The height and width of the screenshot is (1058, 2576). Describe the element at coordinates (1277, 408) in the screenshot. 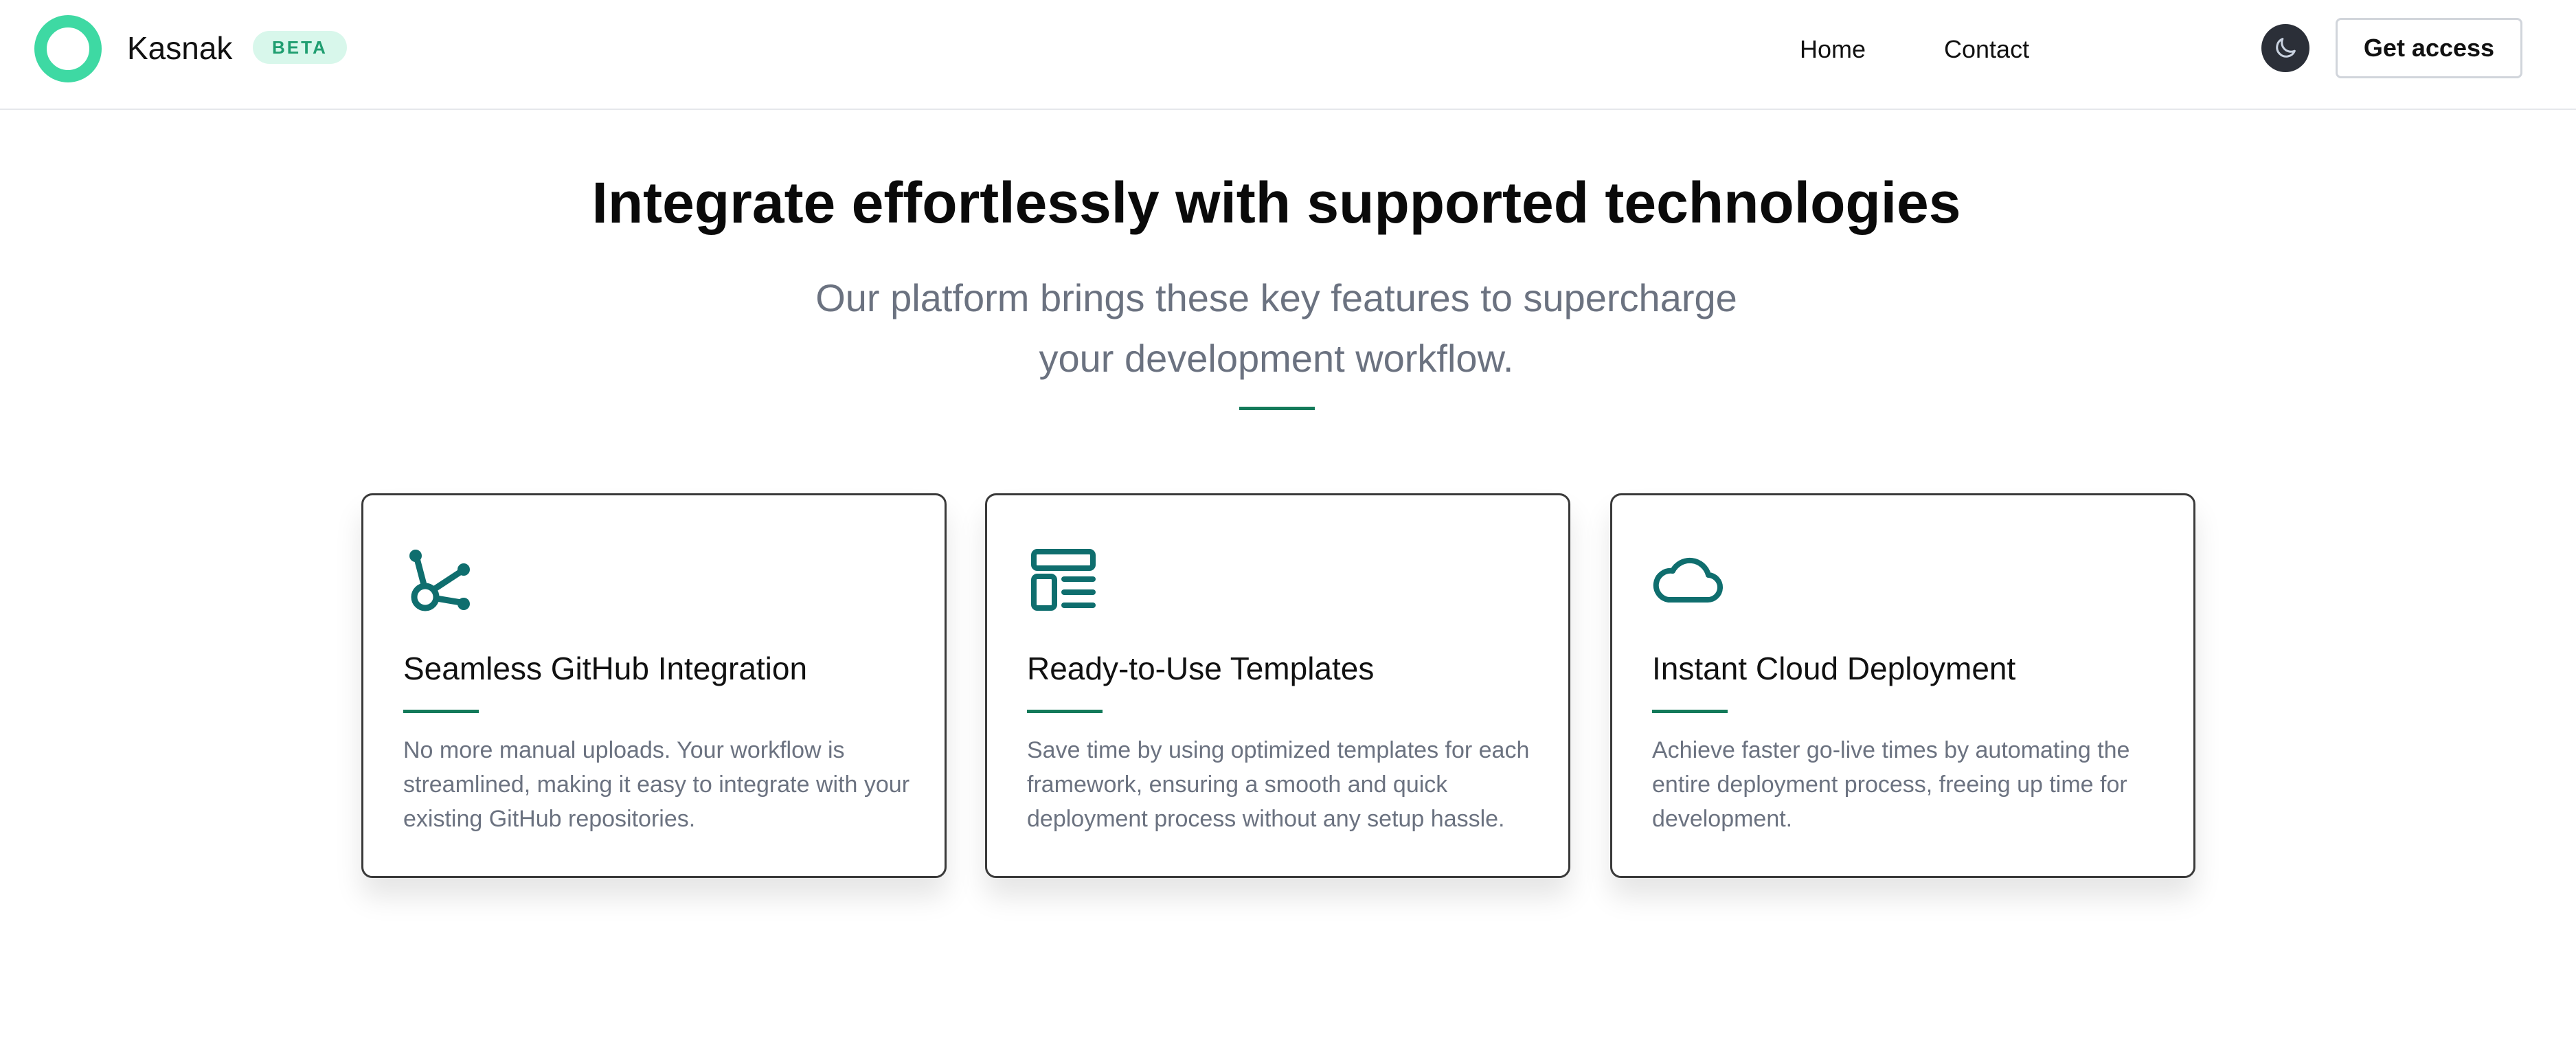

I see `hero-divider` at that location.